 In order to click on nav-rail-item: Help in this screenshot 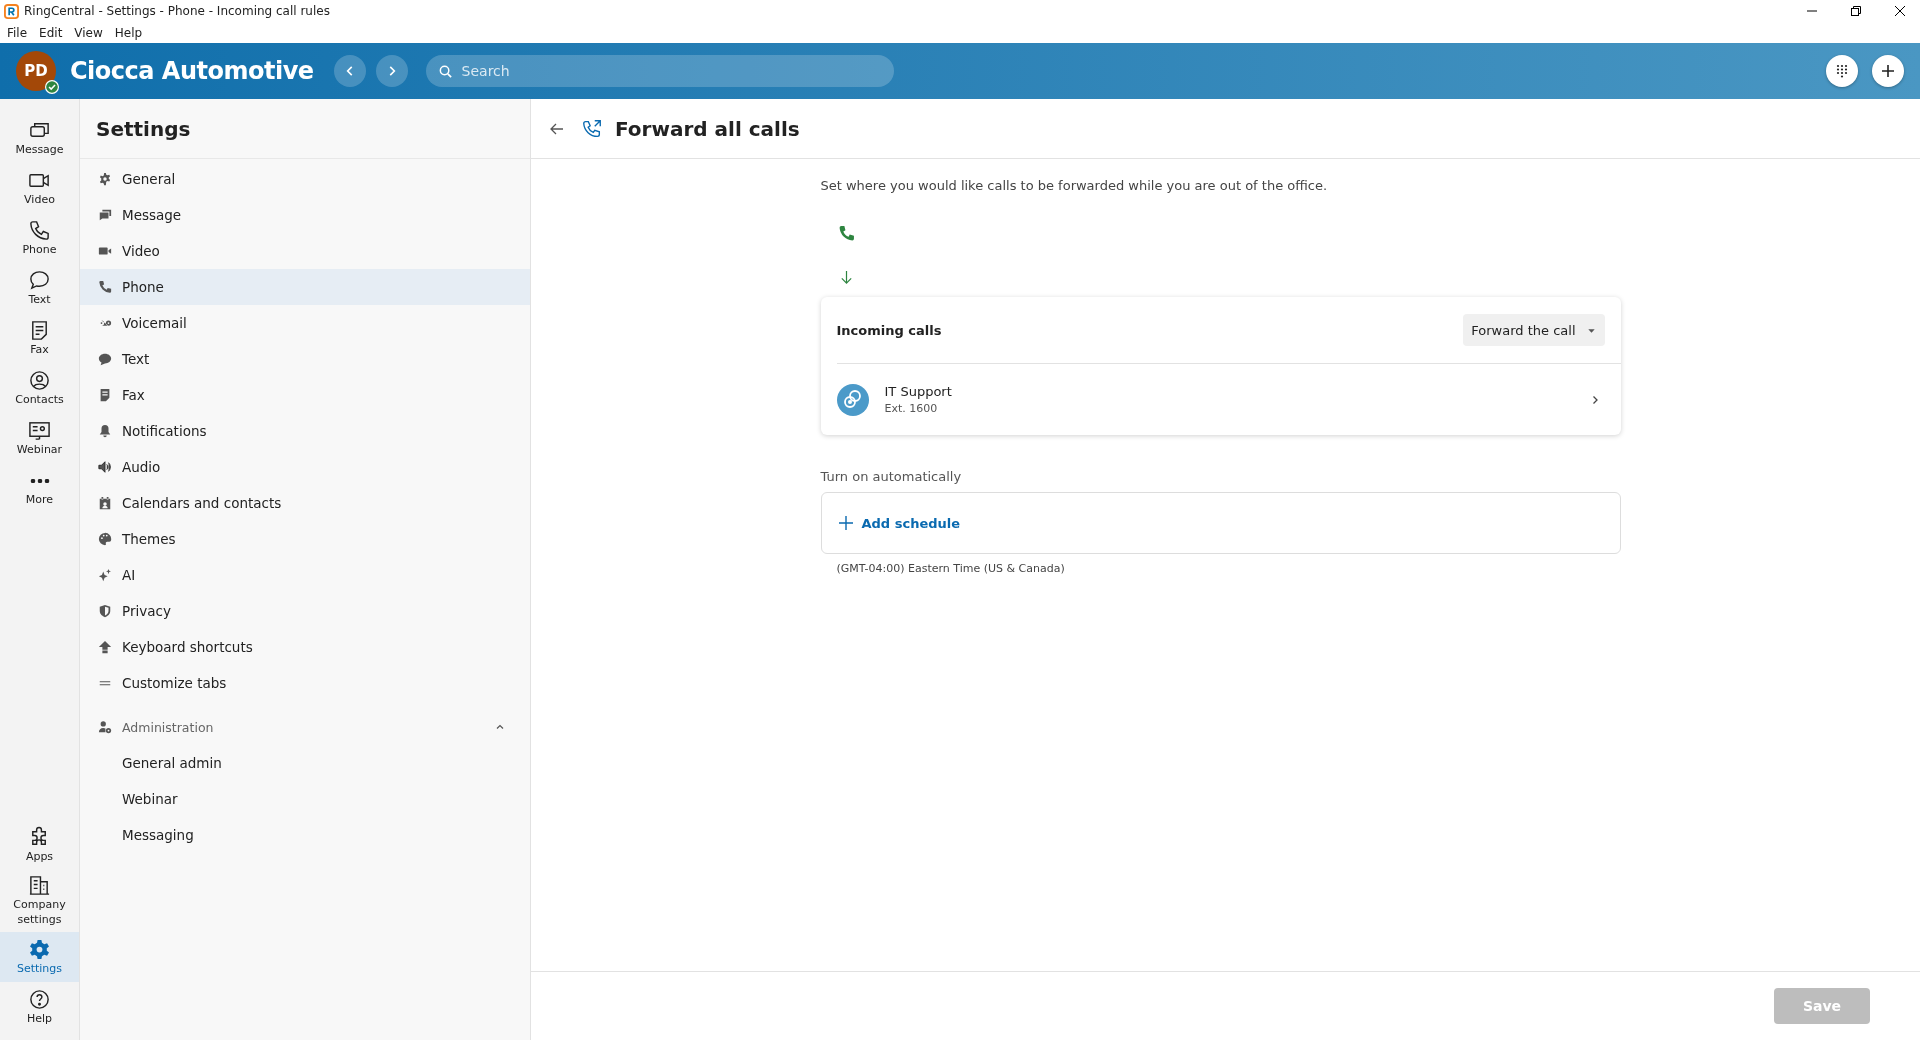, I will do `click(39, 1007)`.